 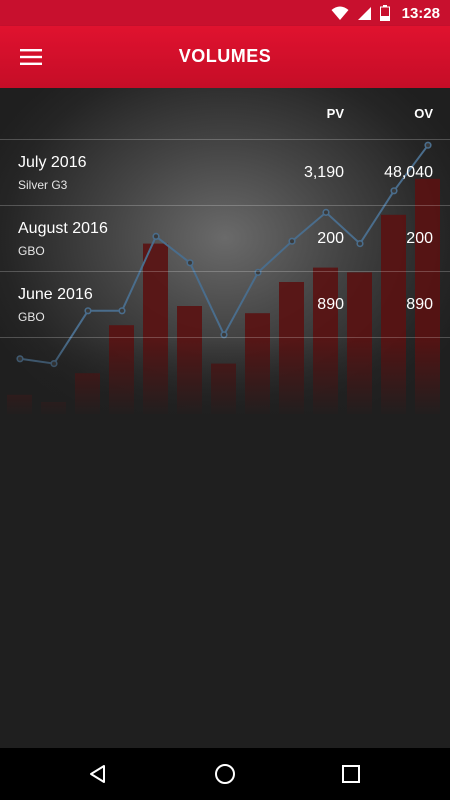 What do you see at coordinates (335, 113) in the screenshot?
I see `column-header-pv: PV` at bounding box center [335, 113].